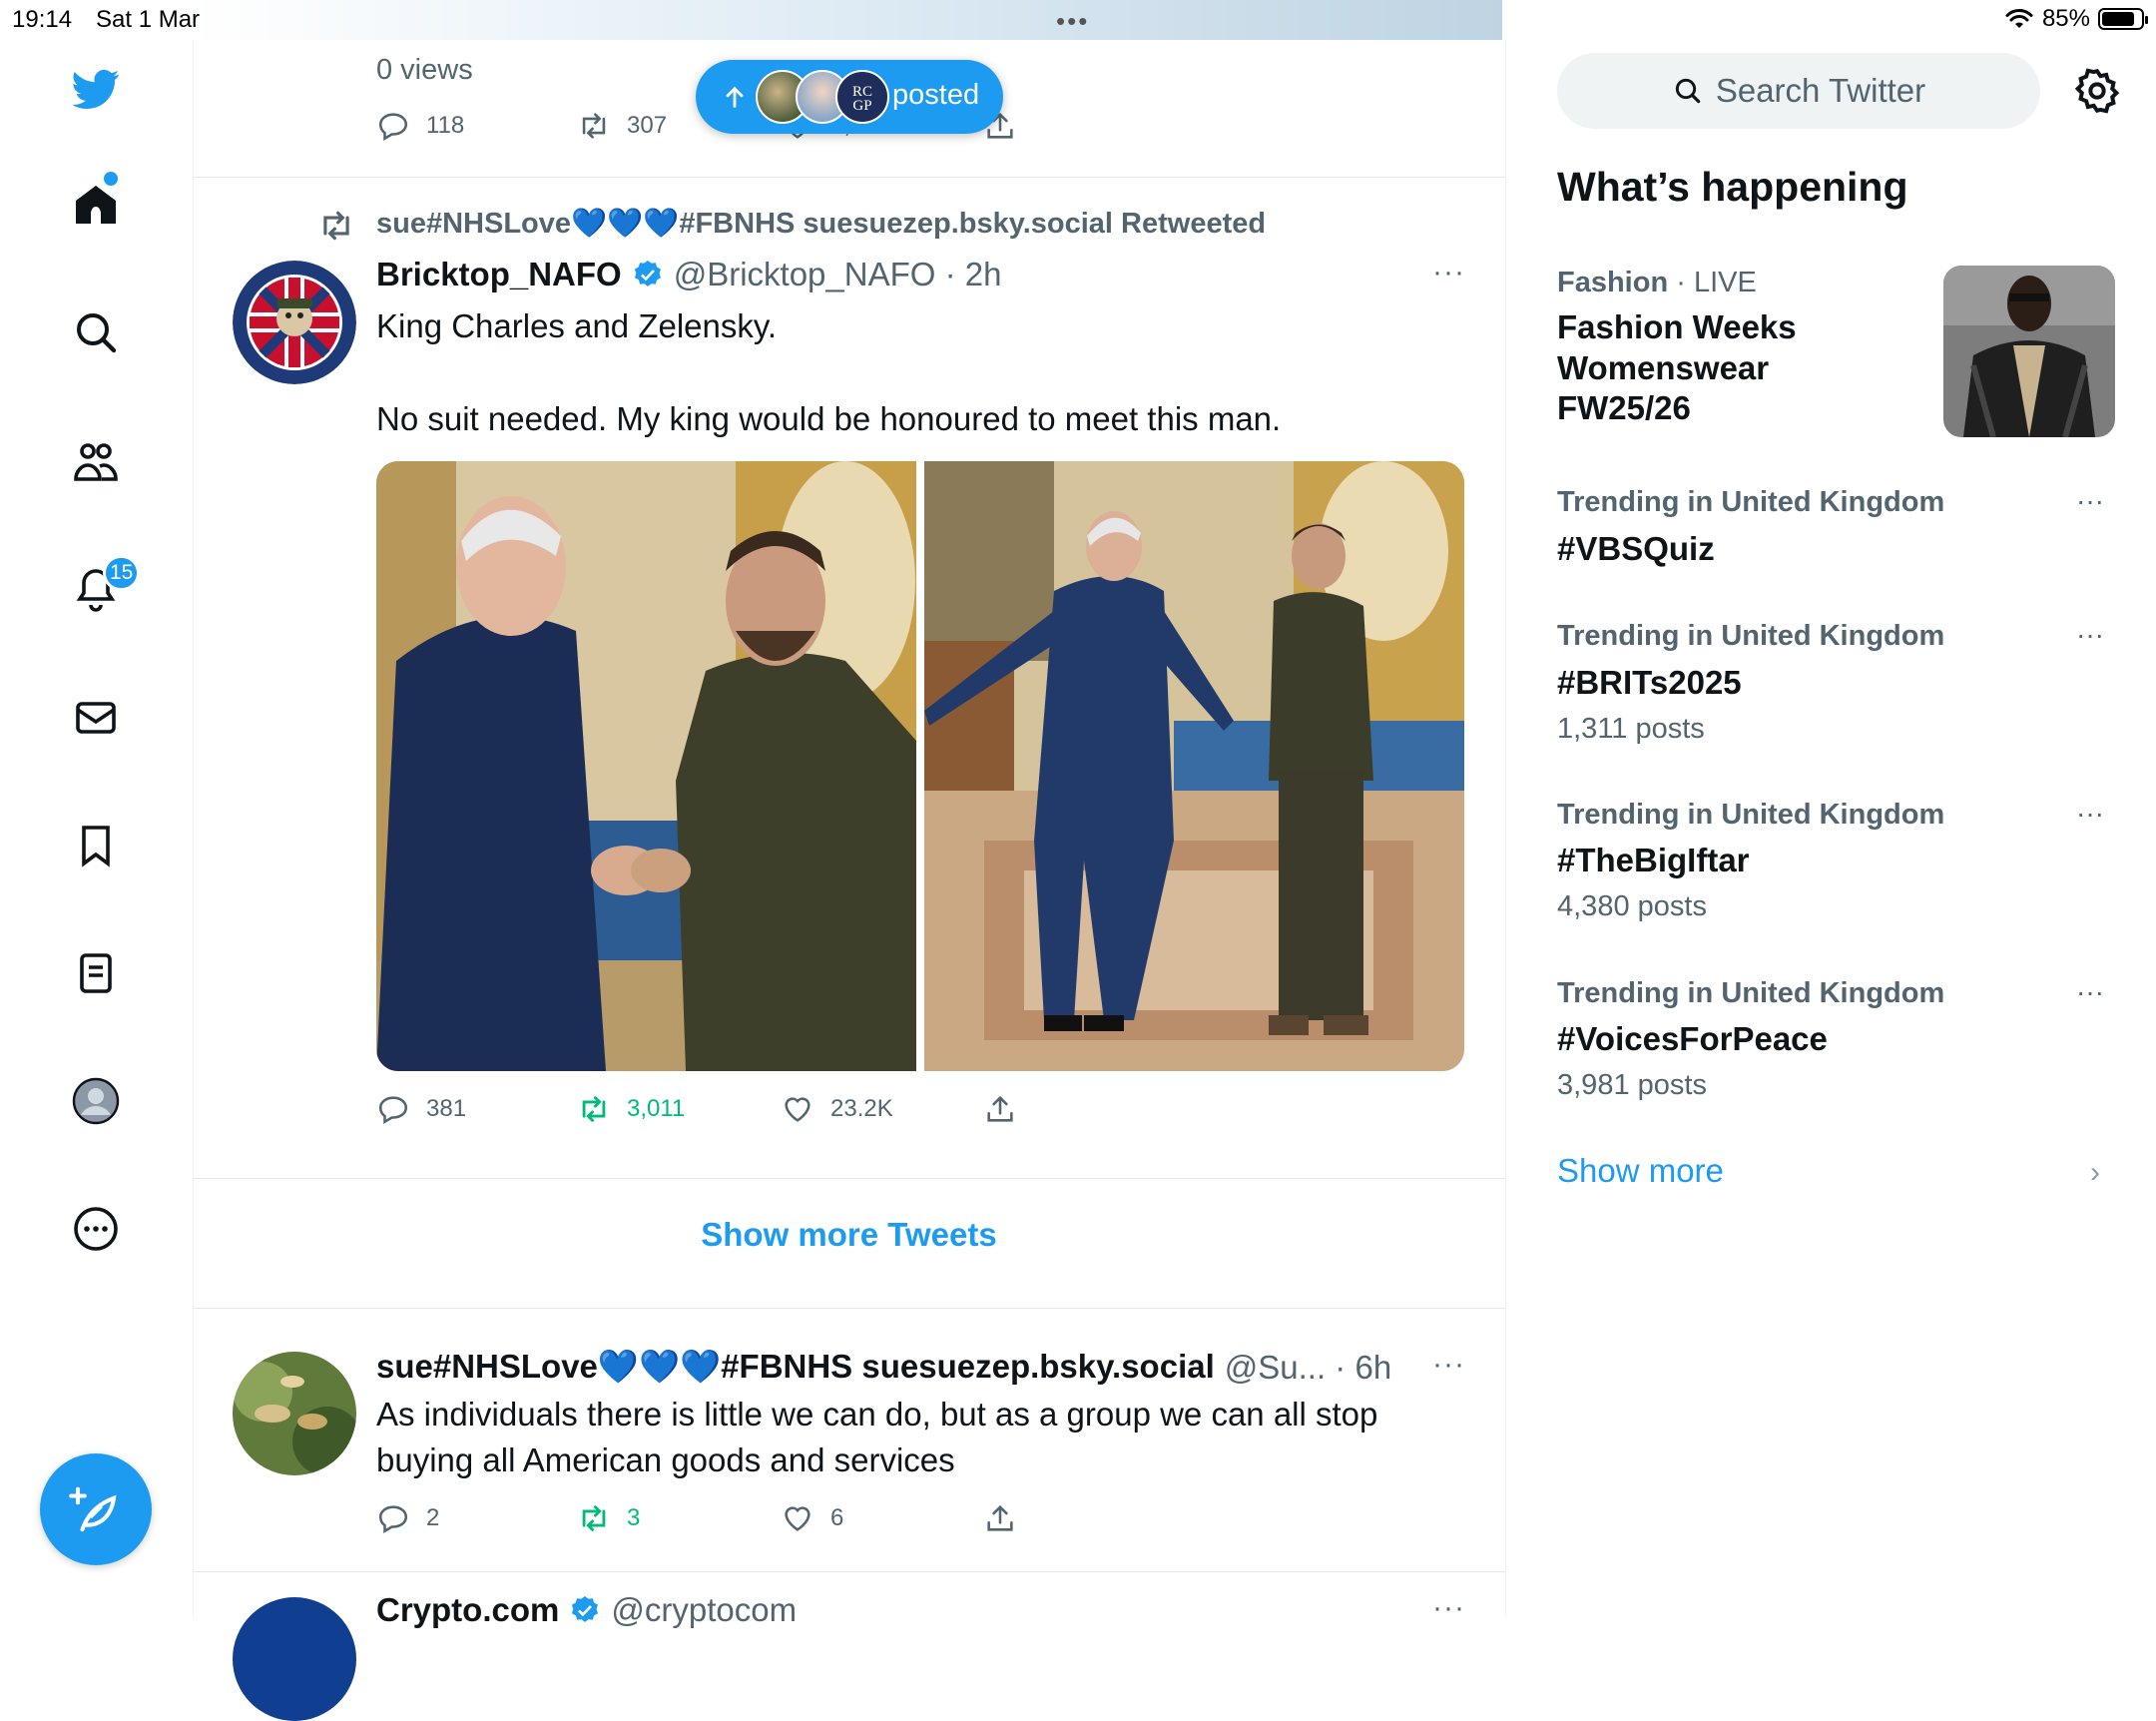  Describe the element at coordinates (2019, 18) in the screenshot. I see `wifi-icon` at that location.